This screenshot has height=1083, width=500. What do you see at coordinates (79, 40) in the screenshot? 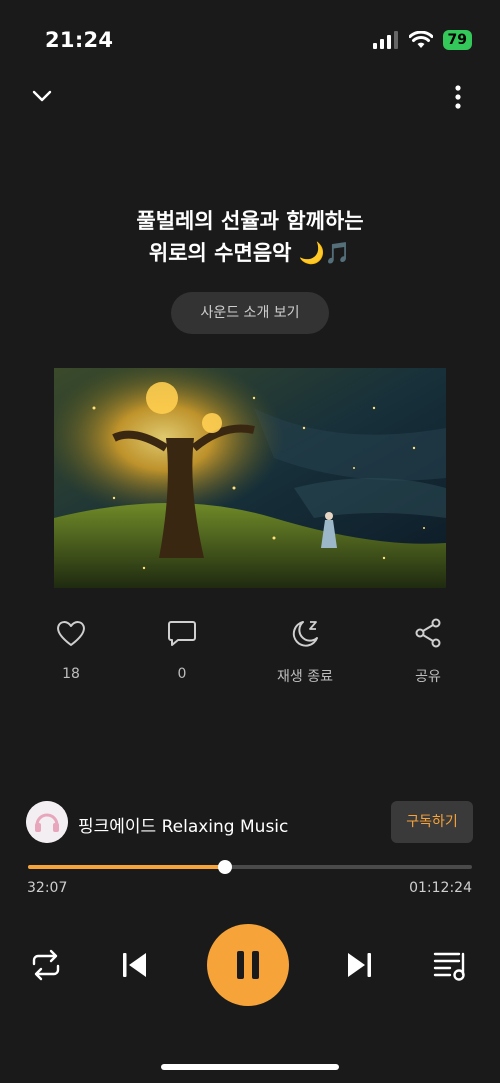
I see `status-time: 21:24` at bounding box center [79, 40].